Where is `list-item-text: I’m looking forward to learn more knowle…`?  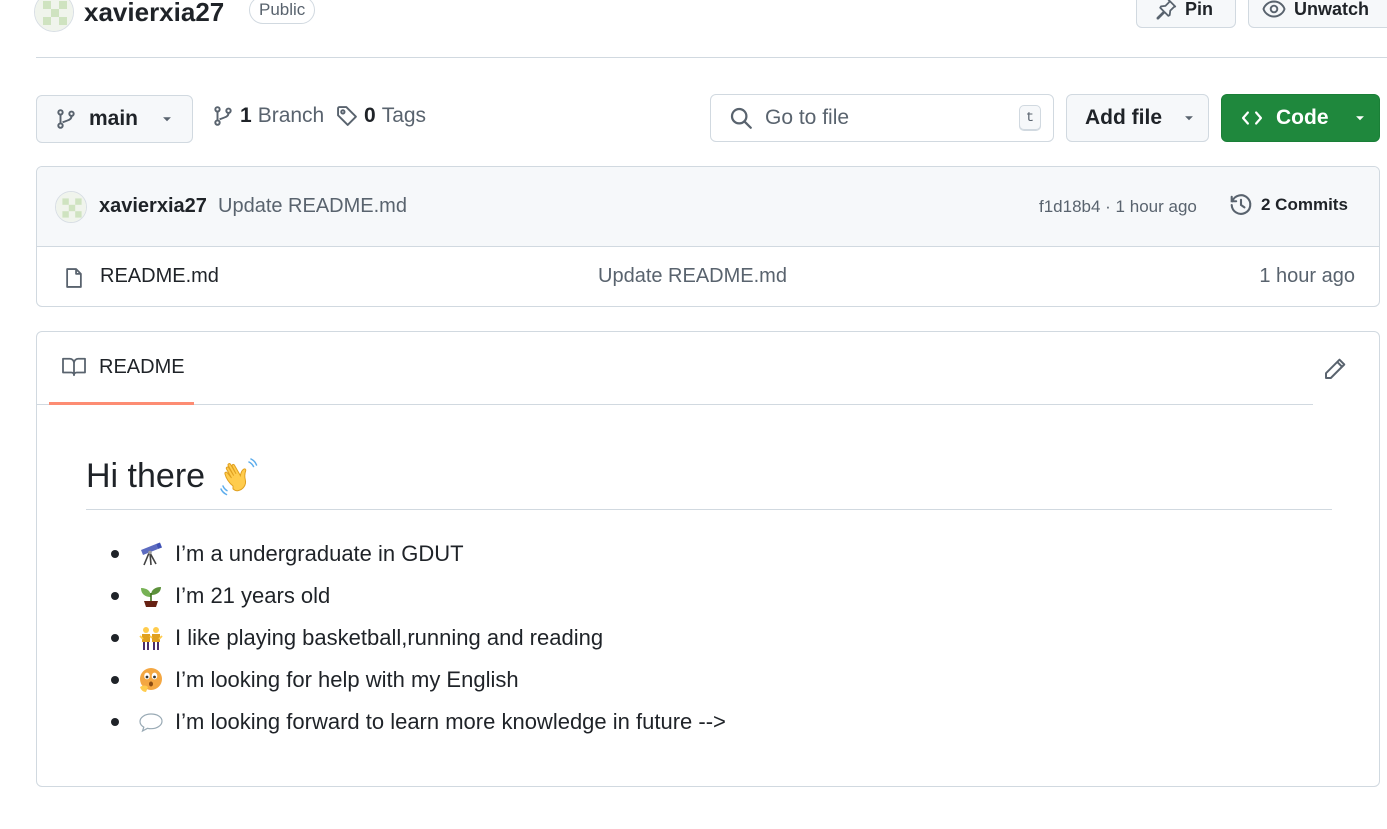 list-item-text: I’m looking forward to learn more knowle… is located at coordinates (450, 721).